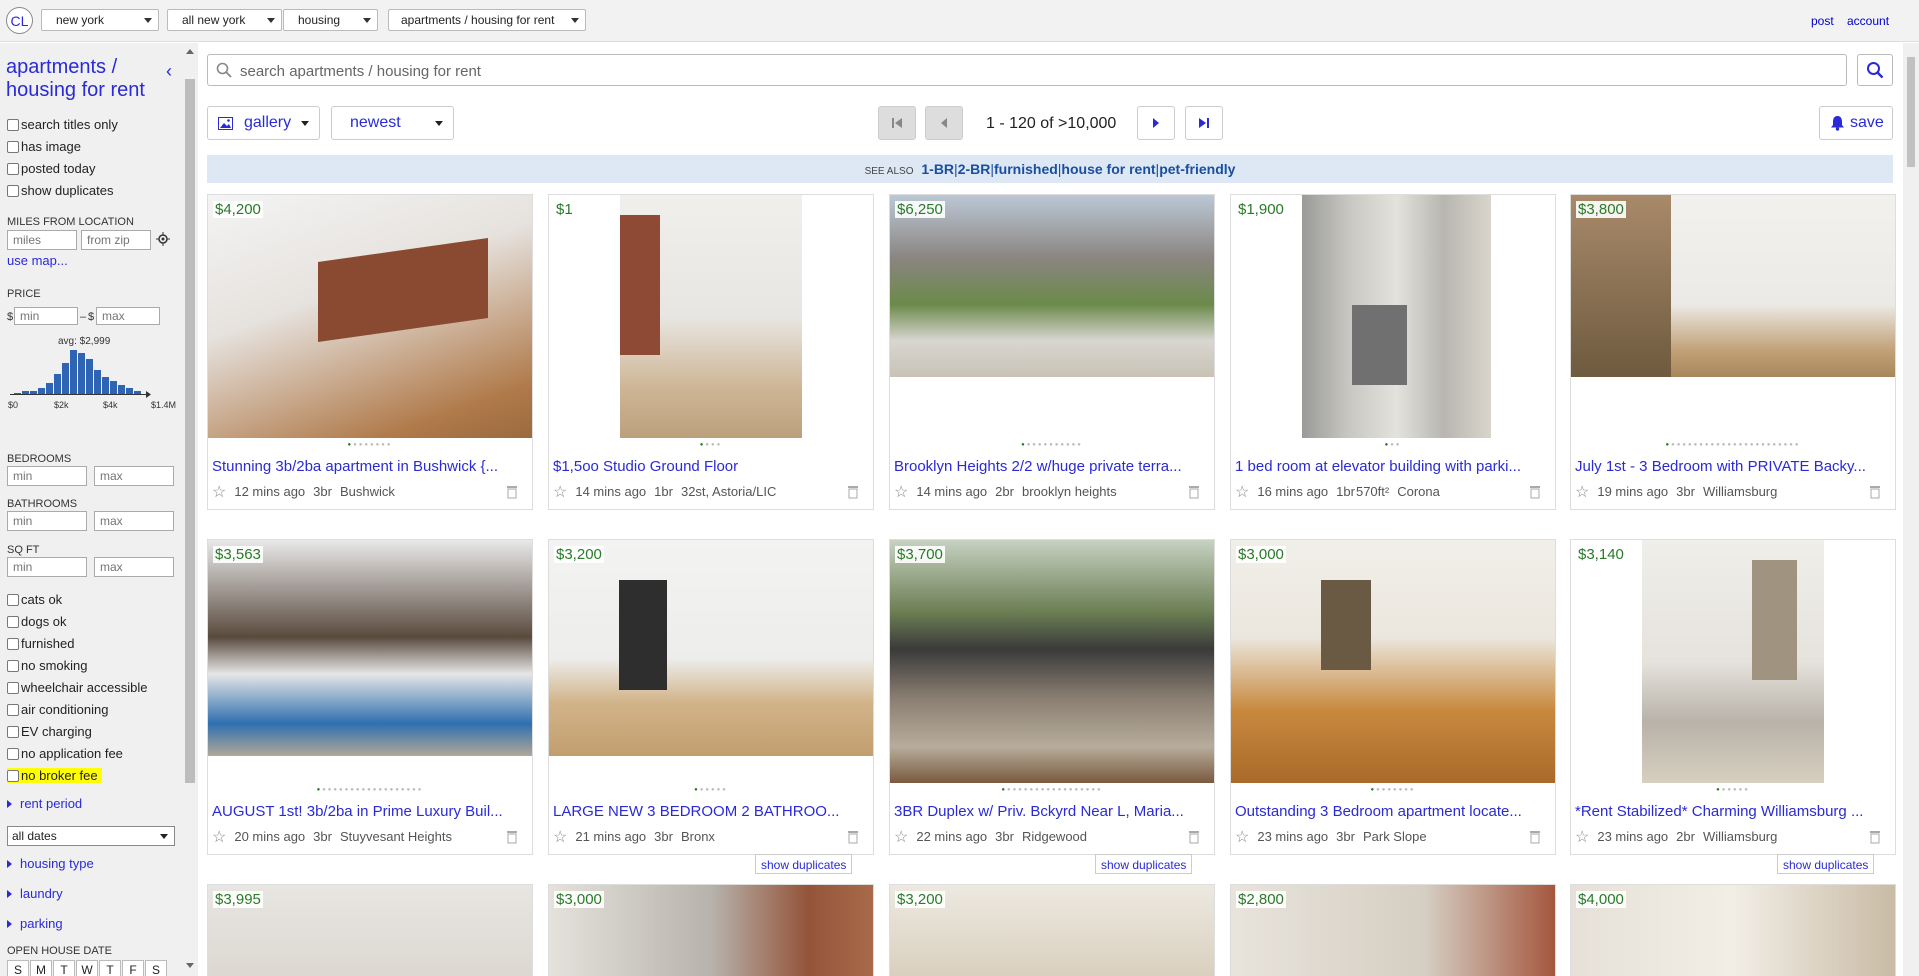 This screenshot has width=1919, height=976. What do you see at coordinates (134, 521) in the screenshot?
I see `bathrooms-max-input` at bounding box center [134, 521].